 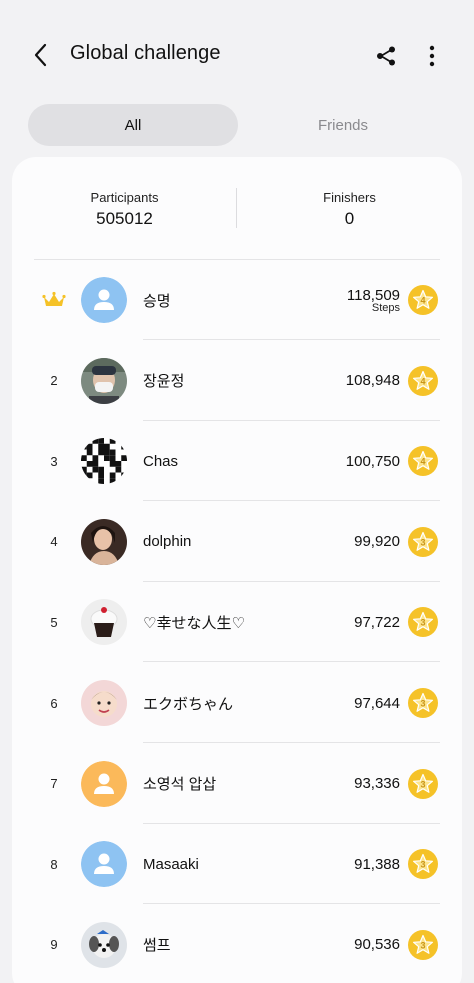 I want to click on step-count-value: 99,920, so click(x=377, y=542).